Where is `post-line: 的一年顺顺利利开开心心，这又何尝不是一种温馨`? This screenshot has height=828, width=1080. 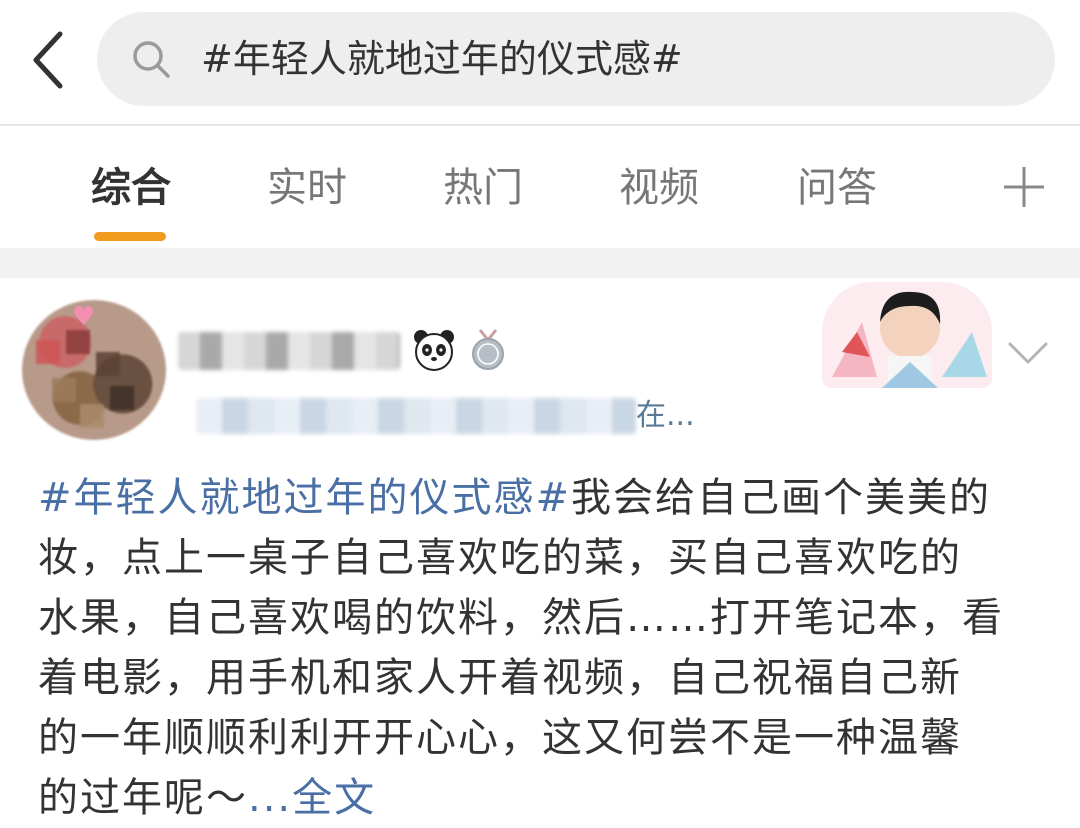
post-line: 的一年顺顺利利开开心心，这又何尝不是一种温馨 is located at coordinates (543, 738).